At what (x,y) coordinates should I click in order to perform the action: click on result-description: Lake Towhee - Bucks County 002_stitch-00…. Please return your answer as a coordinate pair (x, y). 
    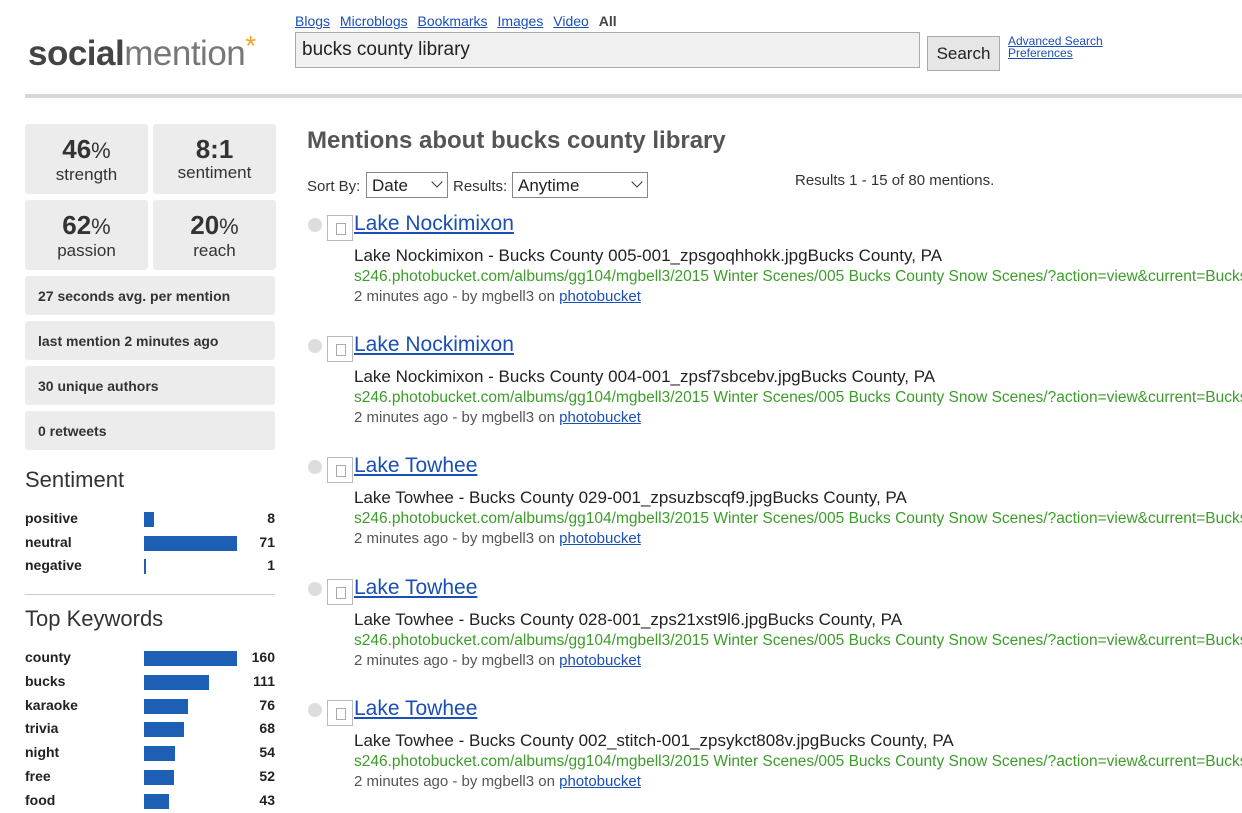
    Looking at the image, I should click on (654, 740).